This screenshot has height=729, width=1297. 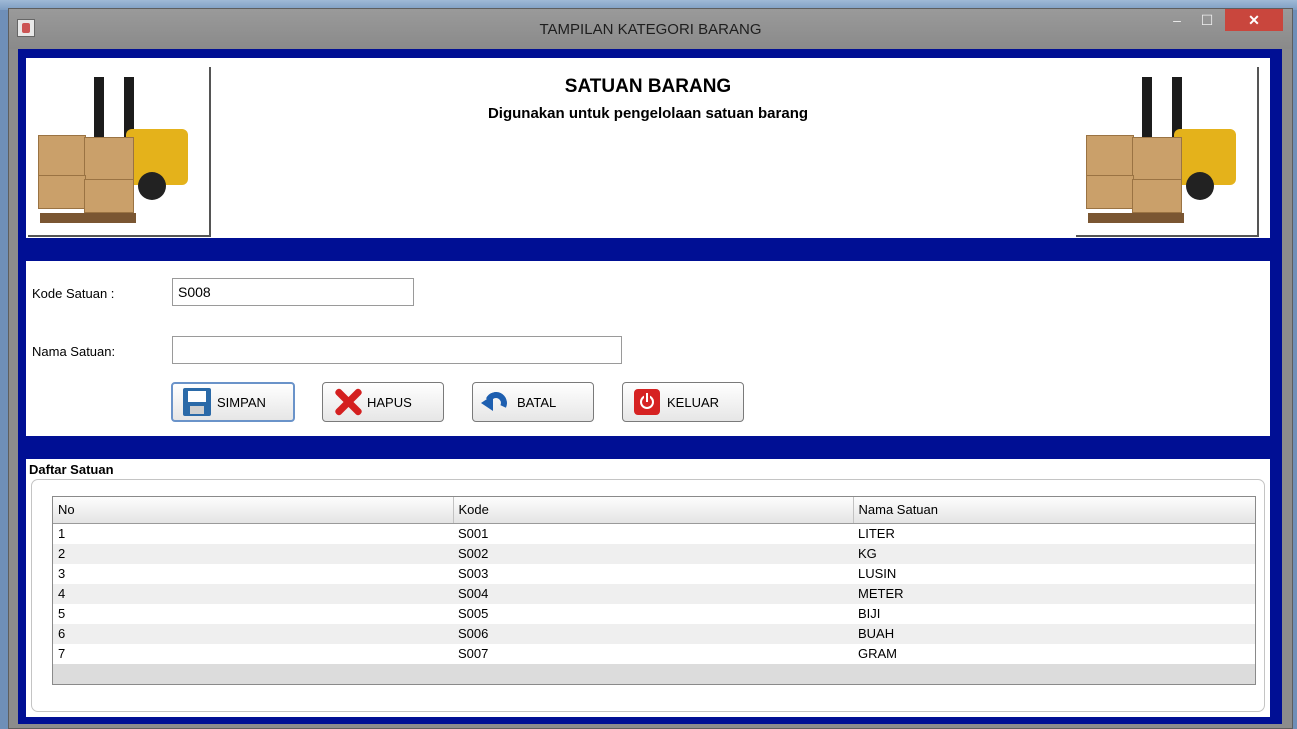 What do you see at coordinates (197, 396) in the screenshot?
I see `floppy-disk-label` at bounding box center [197, 396].